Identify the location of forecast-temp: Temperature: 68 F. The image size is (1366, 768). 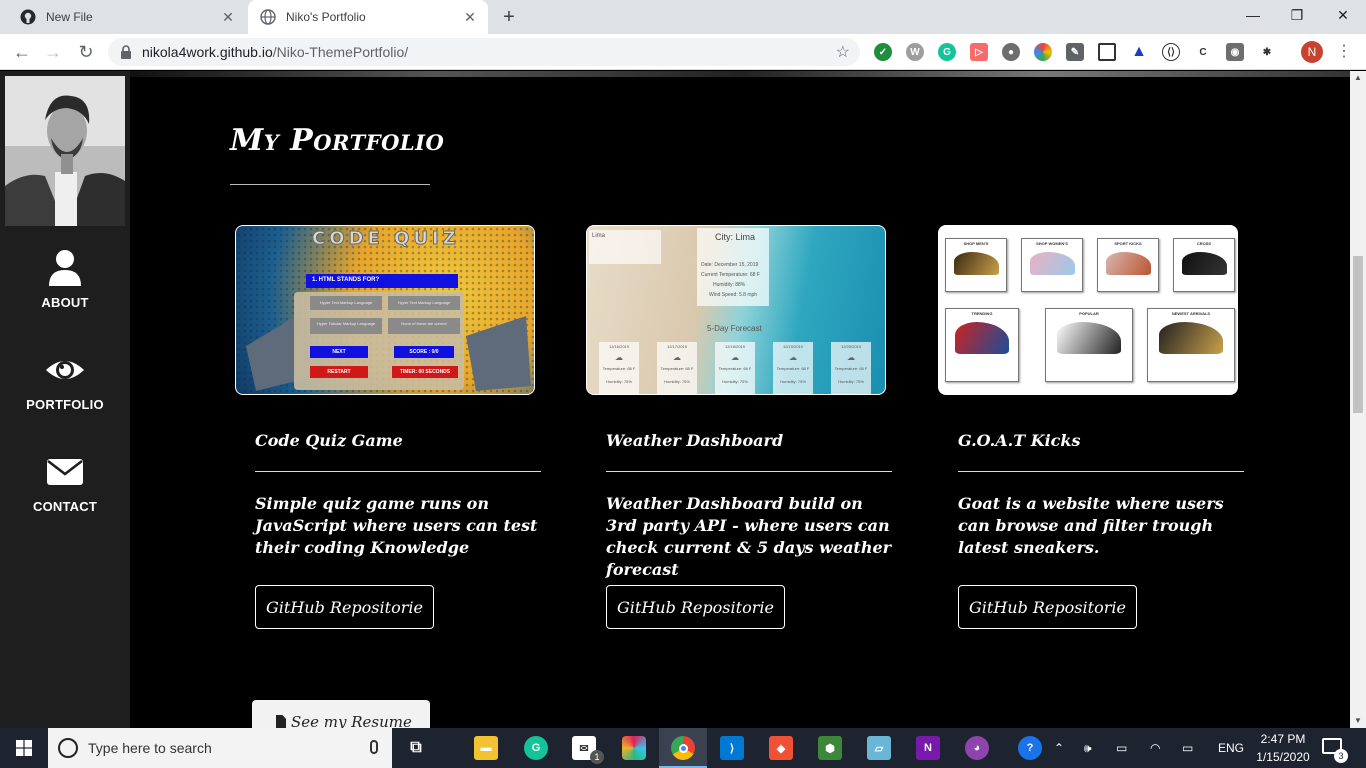
(677, 368).